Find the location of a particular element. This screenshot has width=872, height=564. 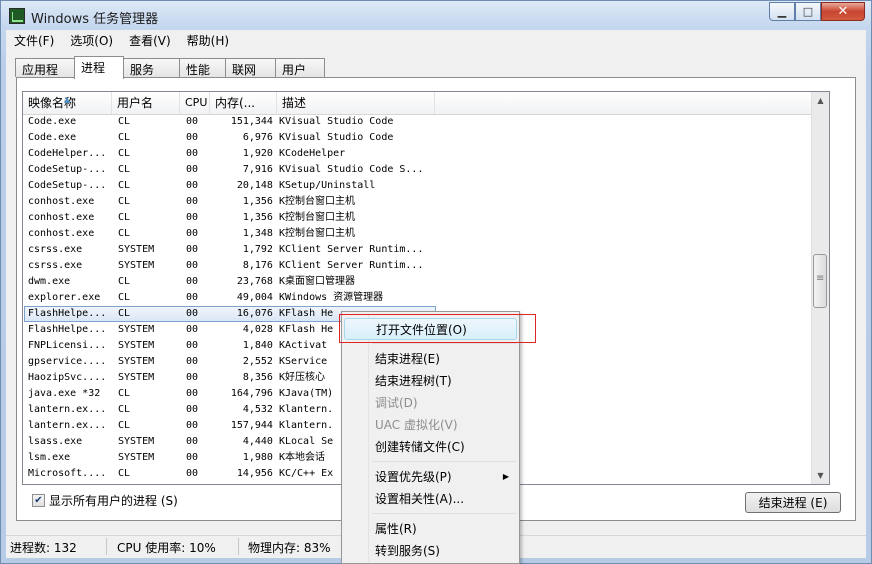

cell-memory: 151,344 K is located at coordinates (257, 121).